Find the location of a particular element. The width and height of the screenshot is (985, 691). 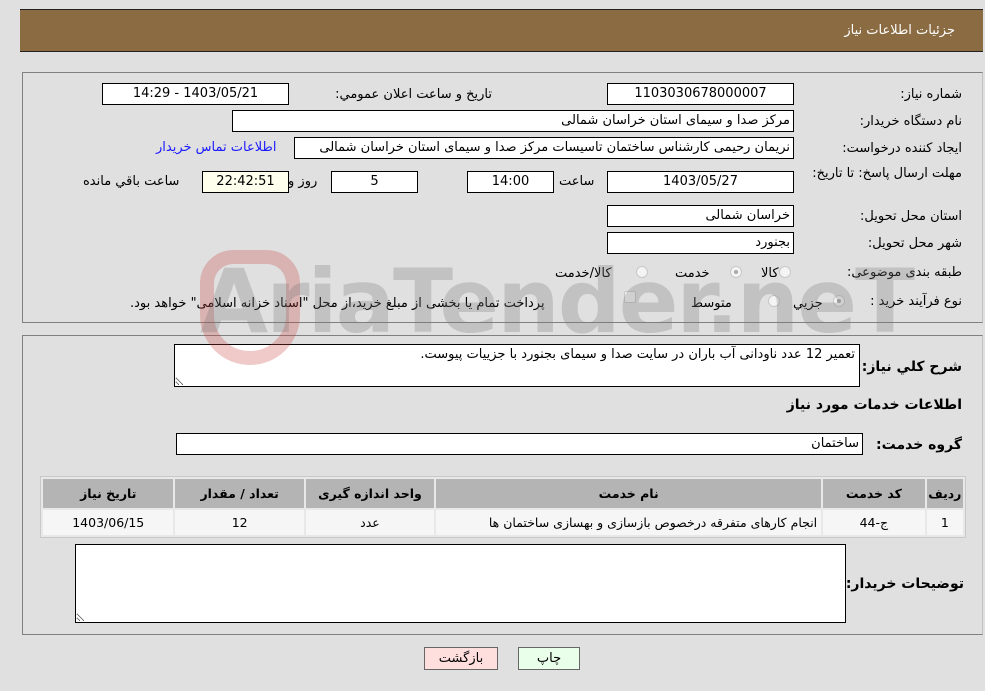

buyer-notes-label: توضیحات خریدار: is located at coordinates (904, 584).